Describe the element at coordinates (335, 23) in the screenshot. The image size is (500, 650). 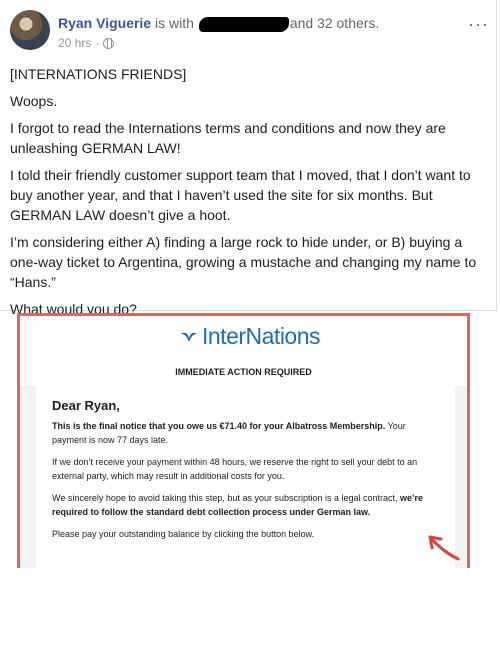
I see `others-link: and 32 others.` at that location.